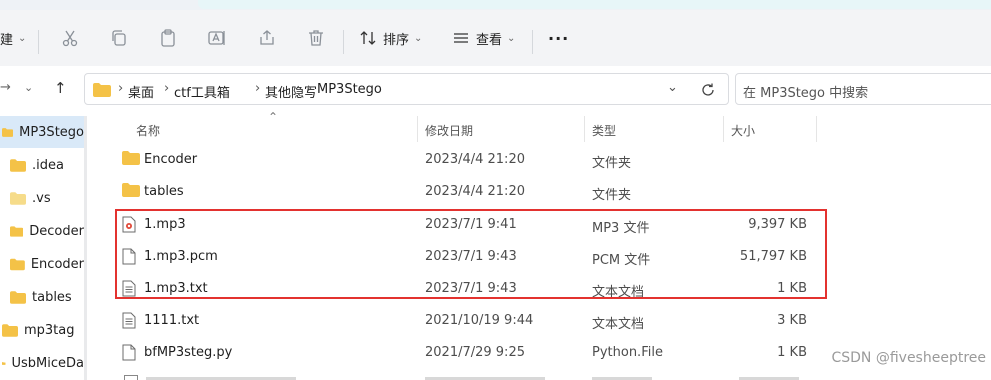  I want to click on share-button, so click(267, 38).